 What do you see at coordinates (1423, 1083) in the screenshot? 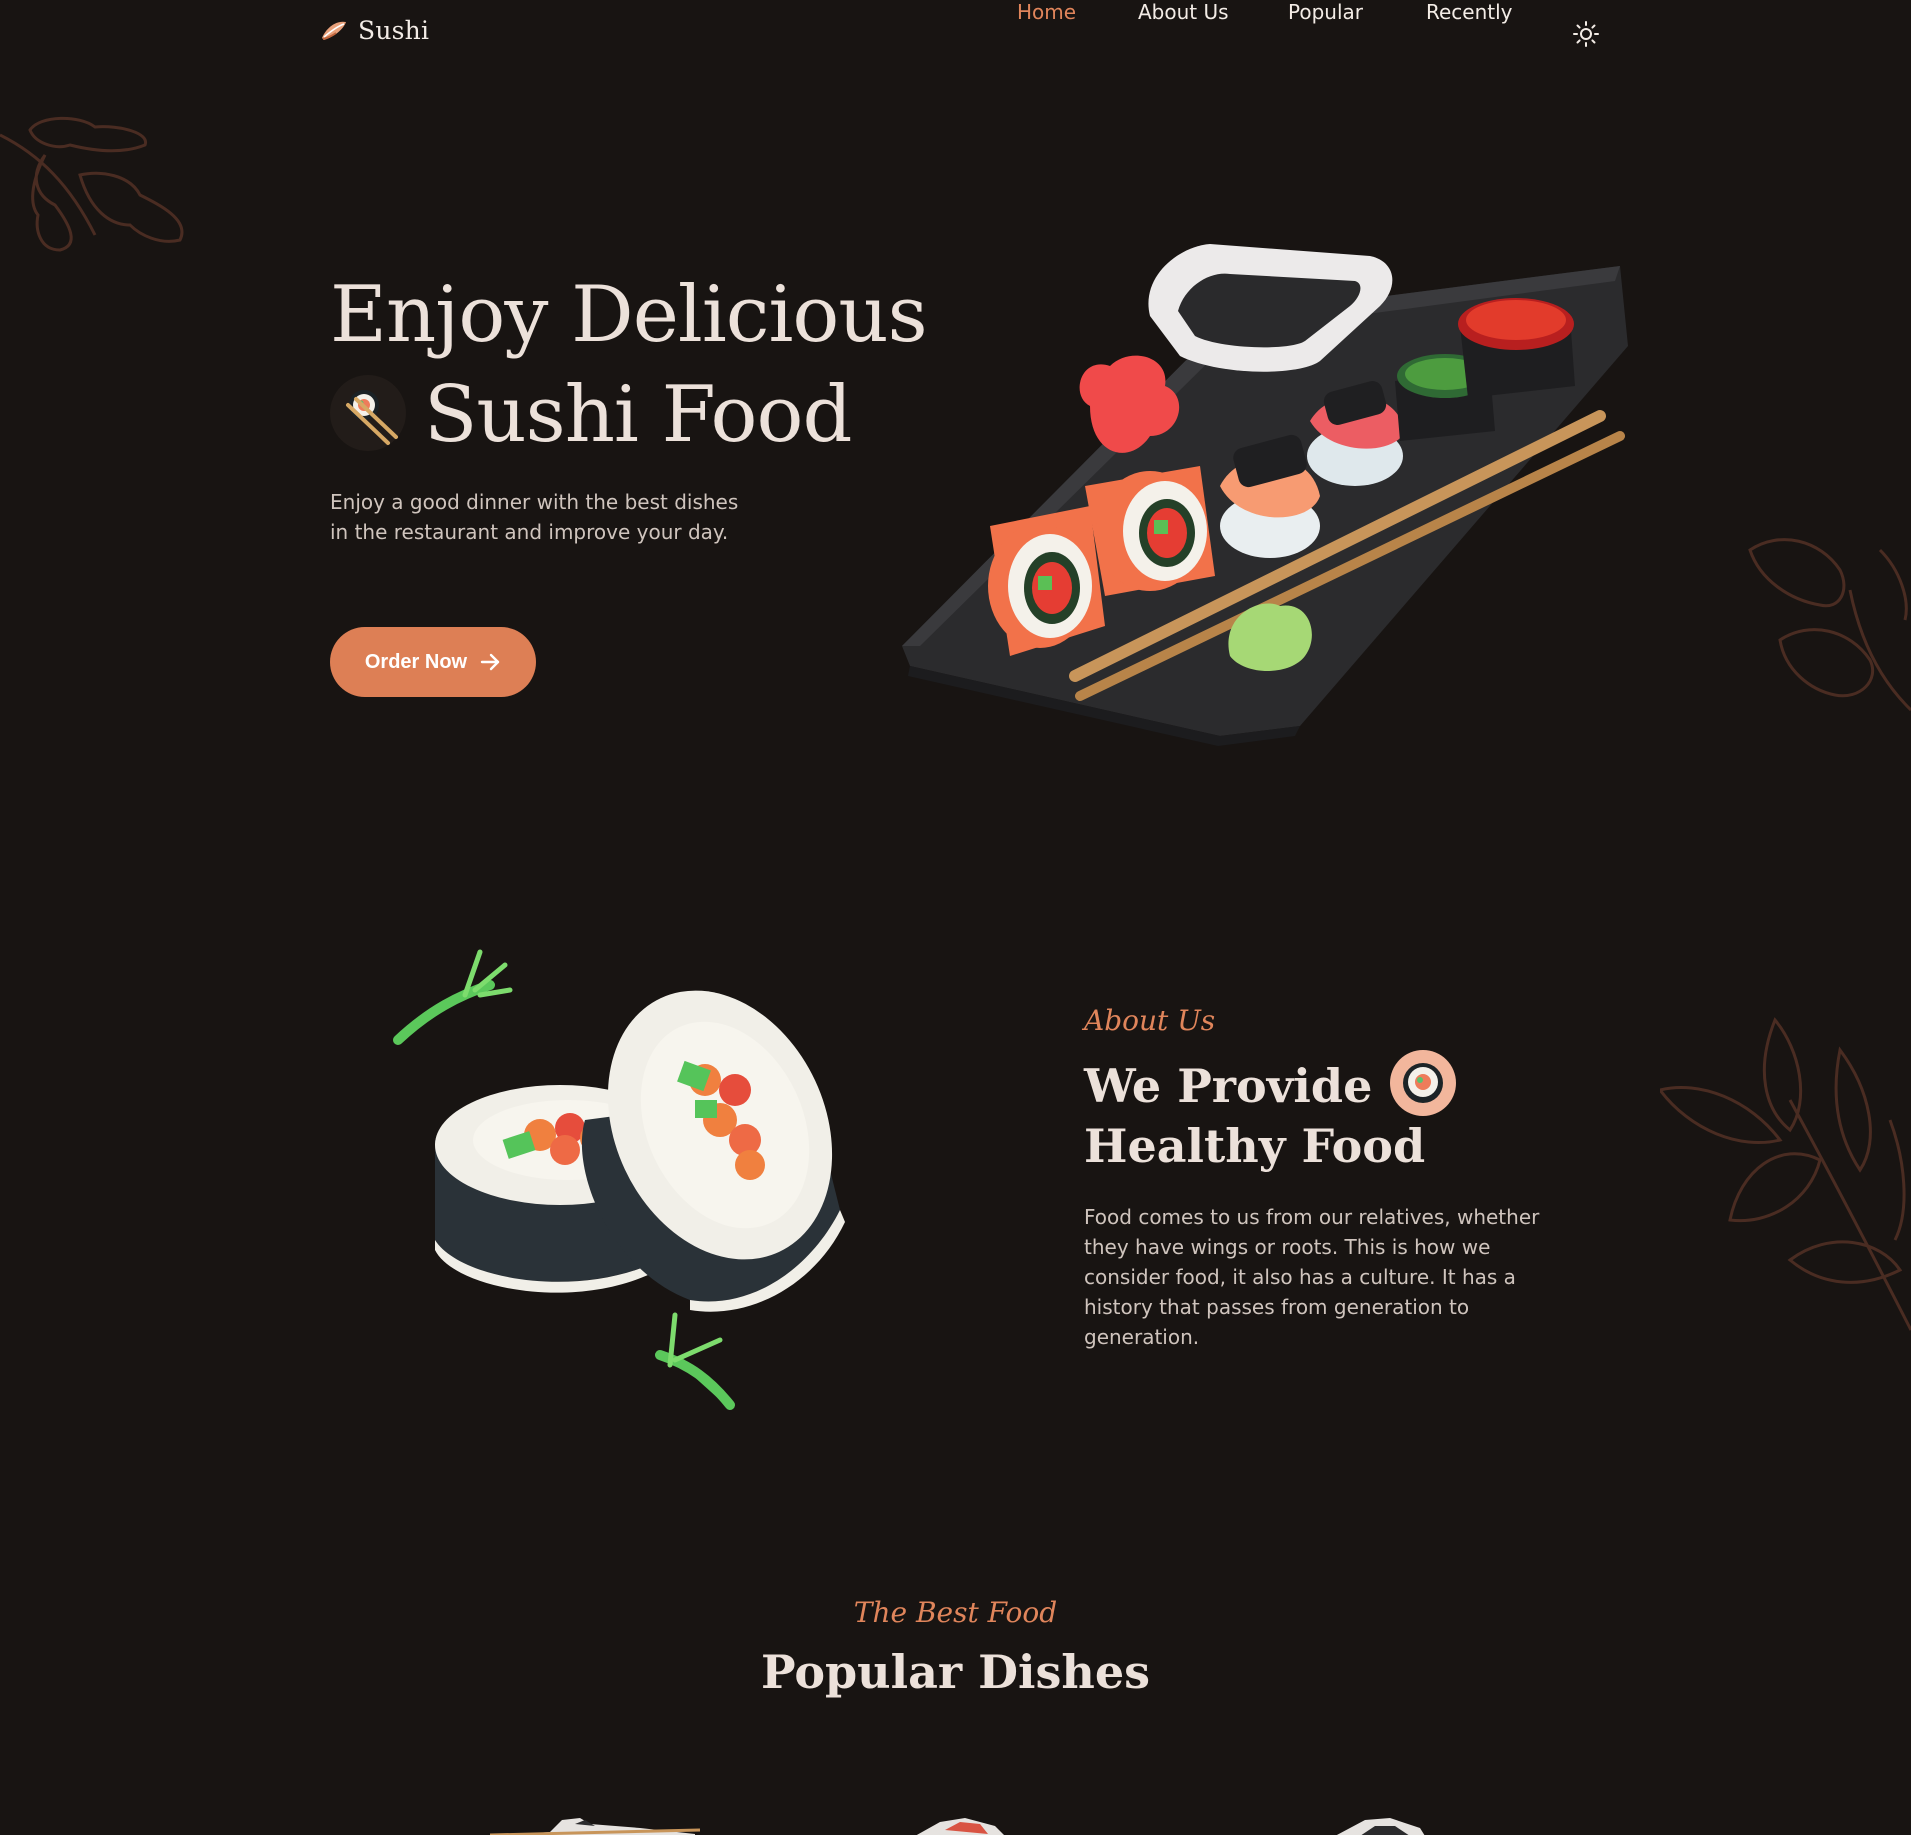
I see `sushi-roll-badge-icon` at bounding box center [1423, 1083].